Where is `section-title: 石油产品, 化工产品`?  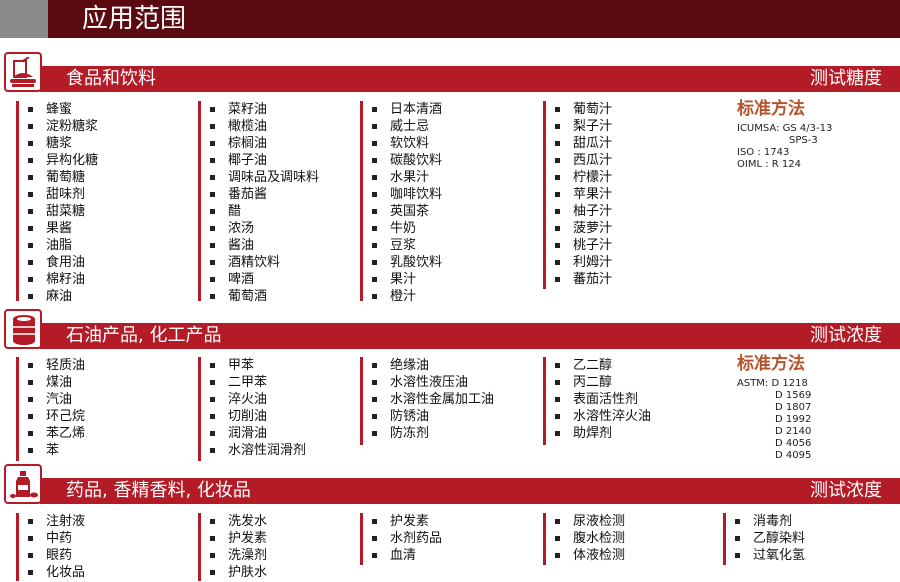
section-title: 石油产品, 化工产品 is located at coordinates (144, 335).